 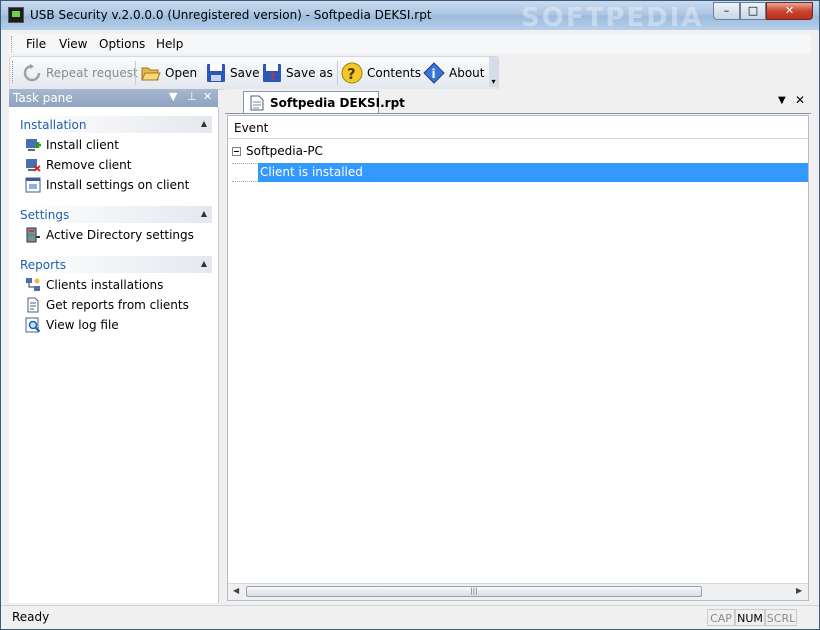 What do you see at coordinates (33, 145) in the screenshot?
I see `install-client-icon` at bounding box center [33, 145].